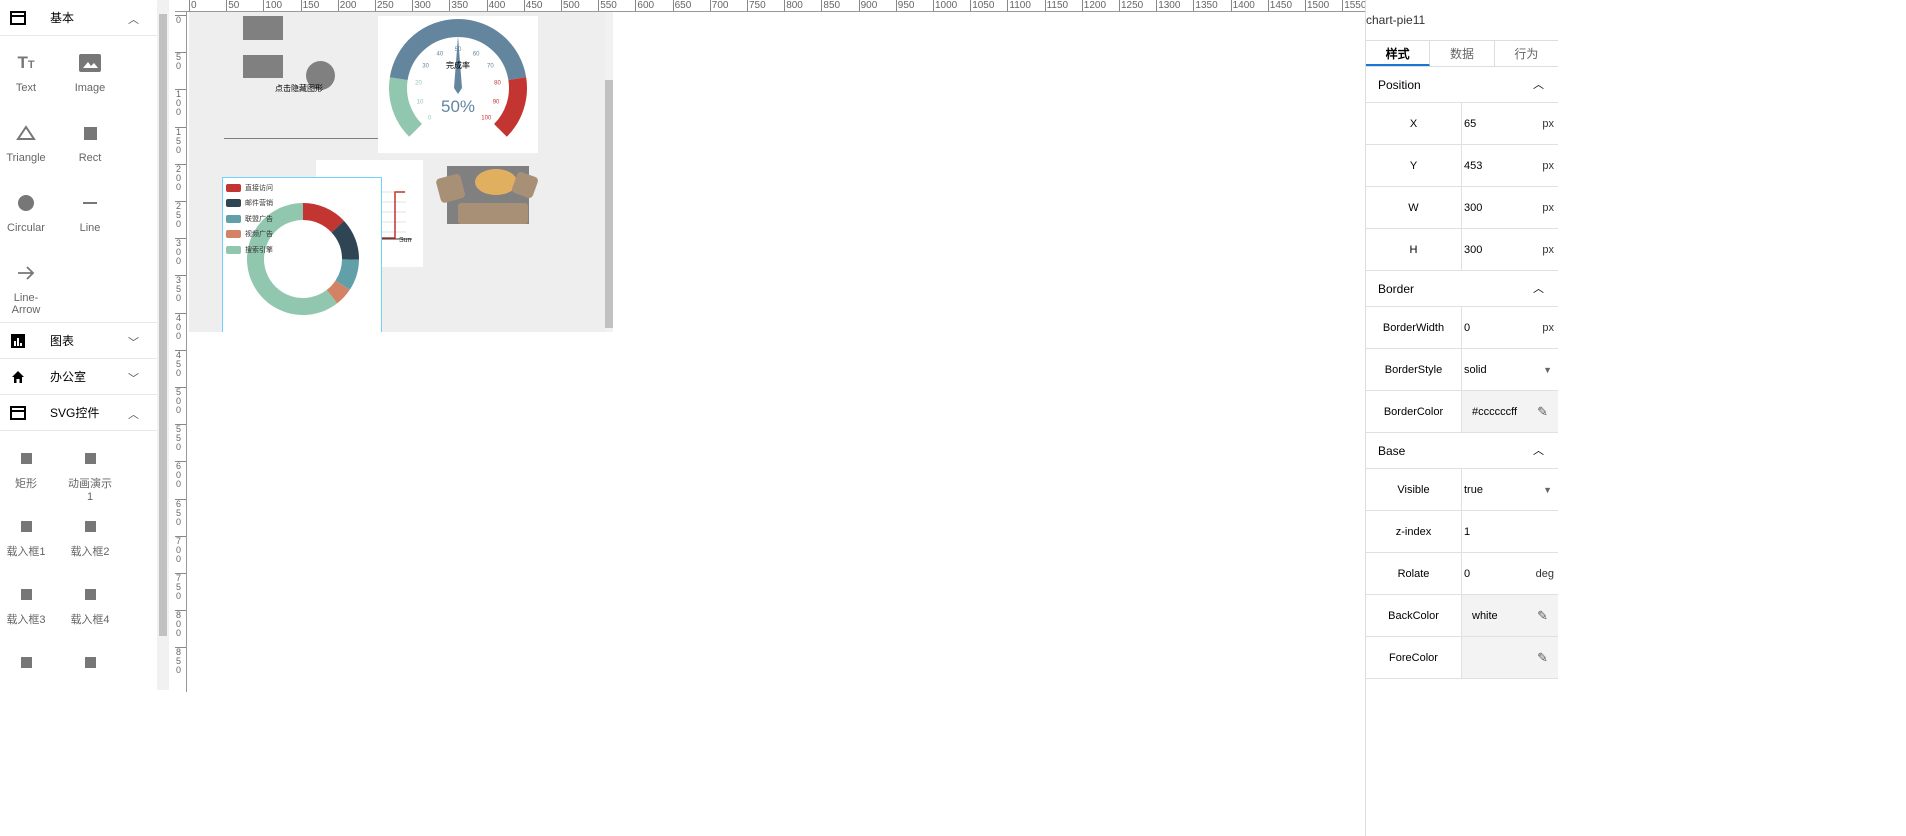  Describe the element at coordinates (1495, 412) in the screenshot. I see `color-value: #ccccccff` at that location.